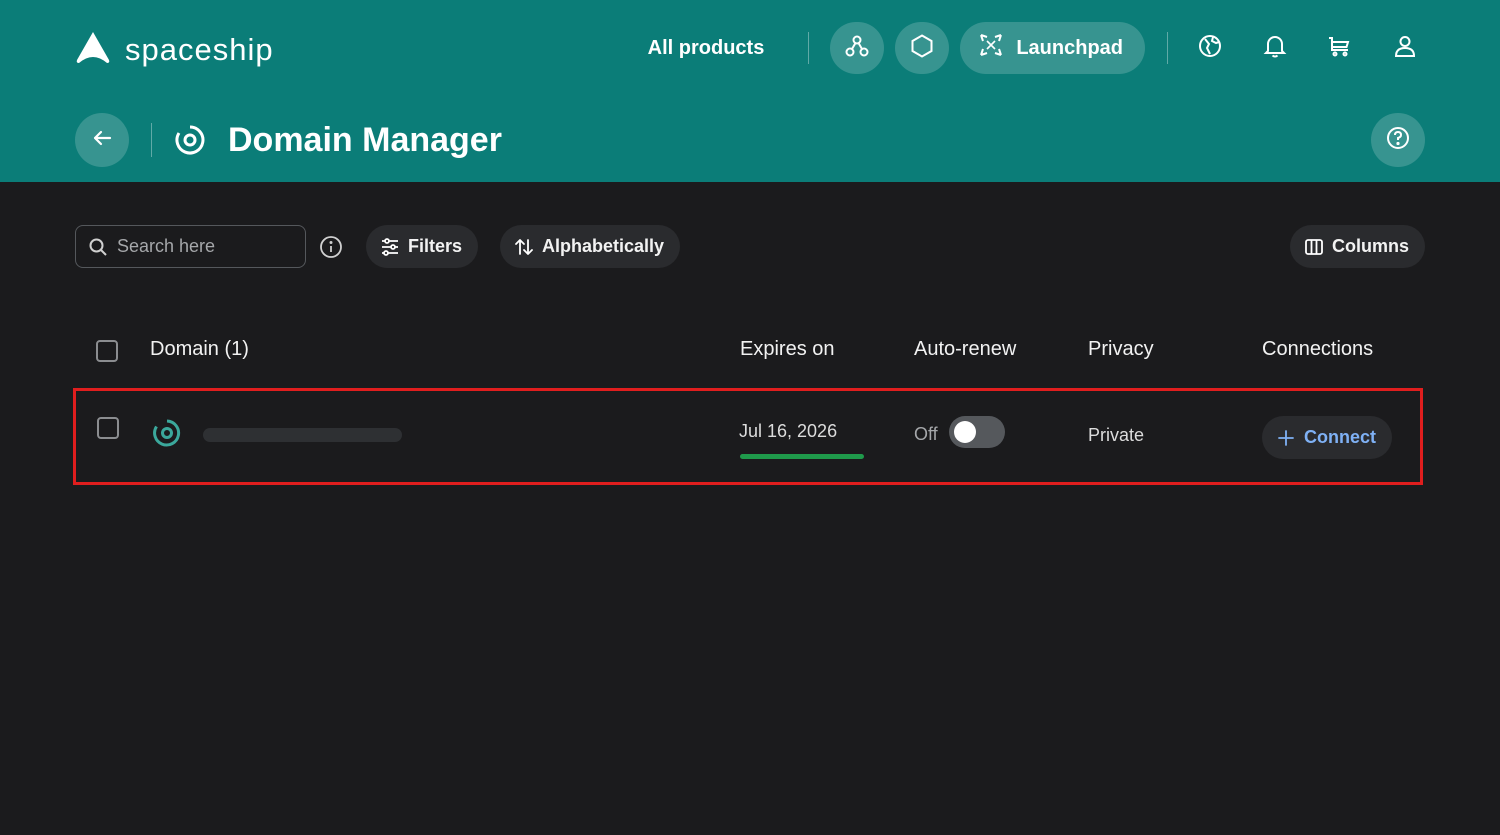 This screenshot has height=835, width=1500. I want to click on user-icon, so click(1405, 48).